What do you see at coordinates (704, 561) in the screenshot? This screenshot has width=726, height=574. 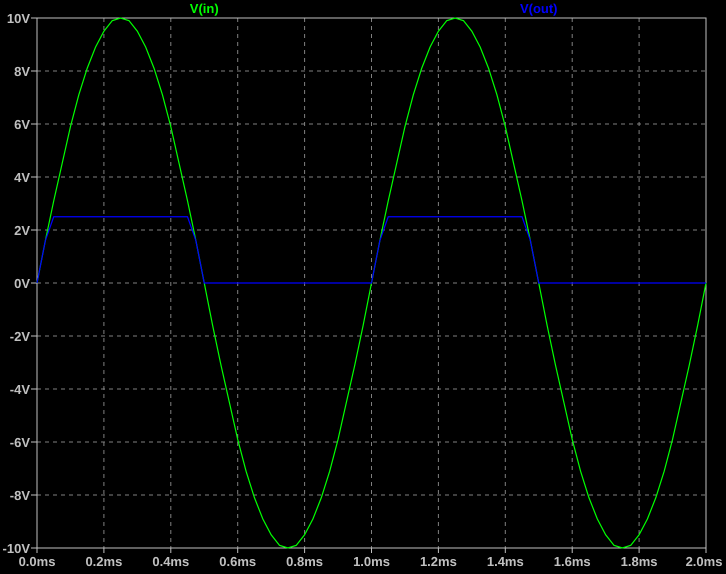 I see `axis-label: 2.0ms` at bounding box center [704, 561].